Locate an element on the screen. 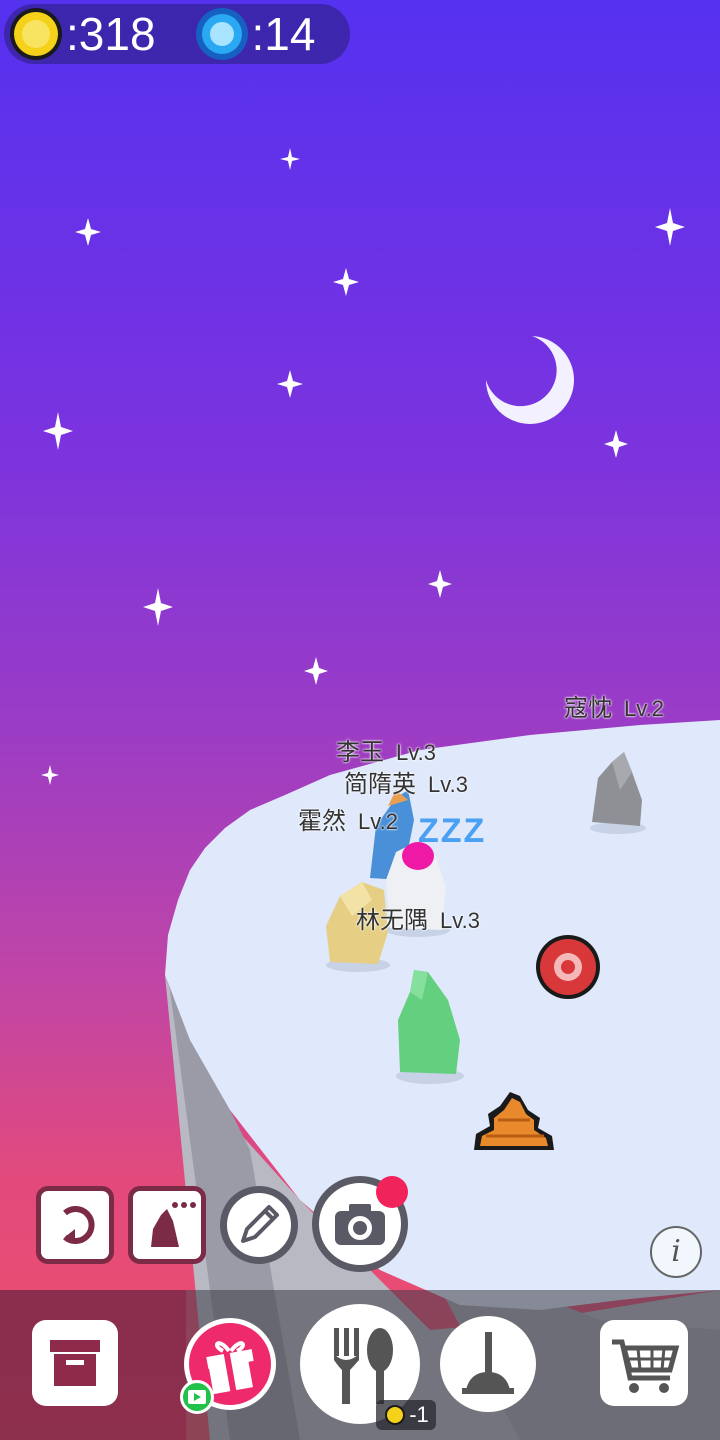 This screenshot has width=720, height=1440. moon-icon is located at coordinates (530, 380).